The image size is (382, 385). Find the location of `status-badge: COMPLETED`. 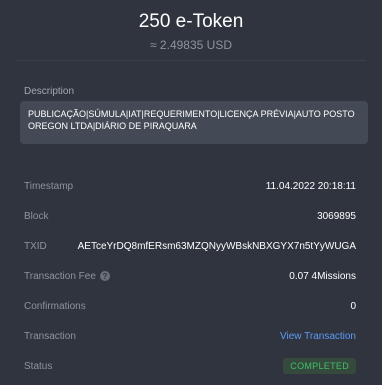

status-badge: COMPLETED is located at coordinates (319, 366).